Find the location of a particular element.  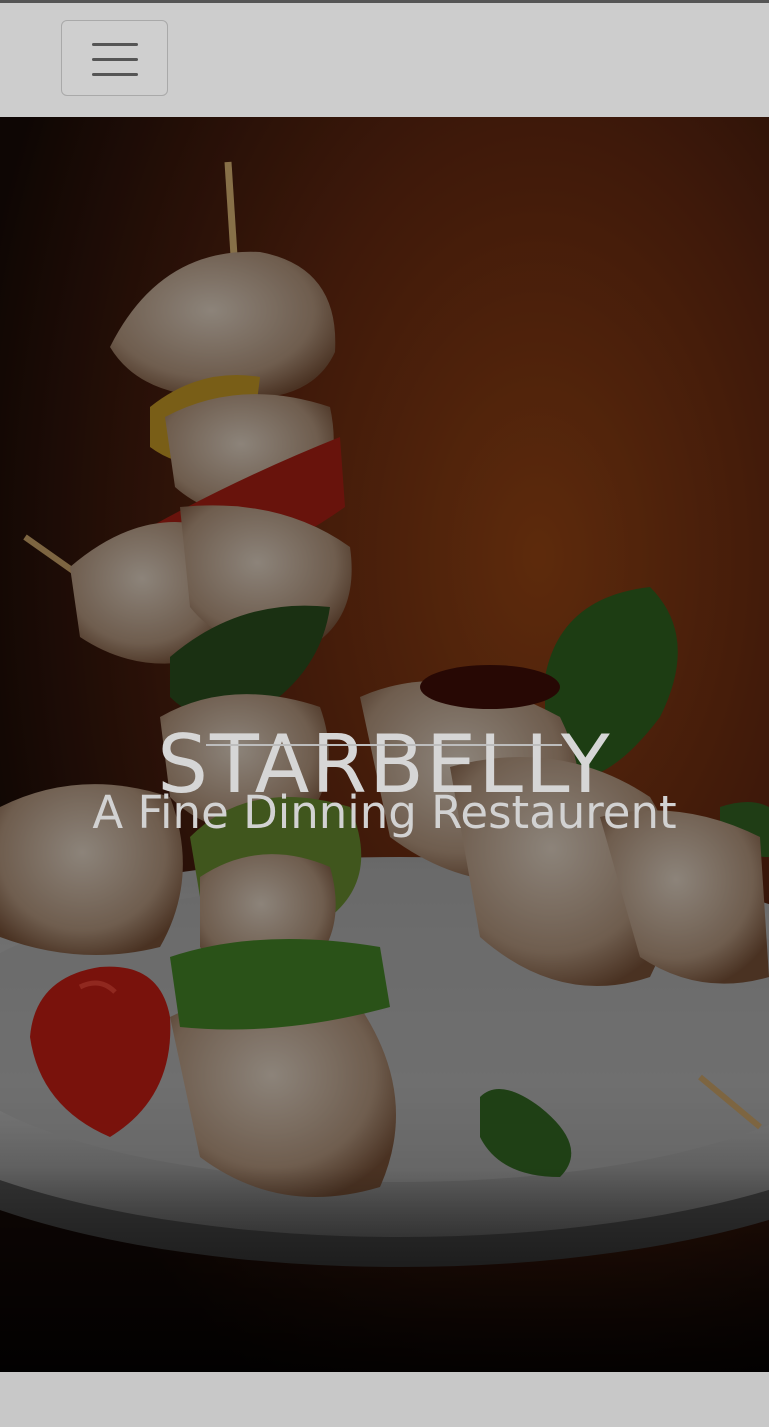

footer-strip is located at coordinates (384, 1399).